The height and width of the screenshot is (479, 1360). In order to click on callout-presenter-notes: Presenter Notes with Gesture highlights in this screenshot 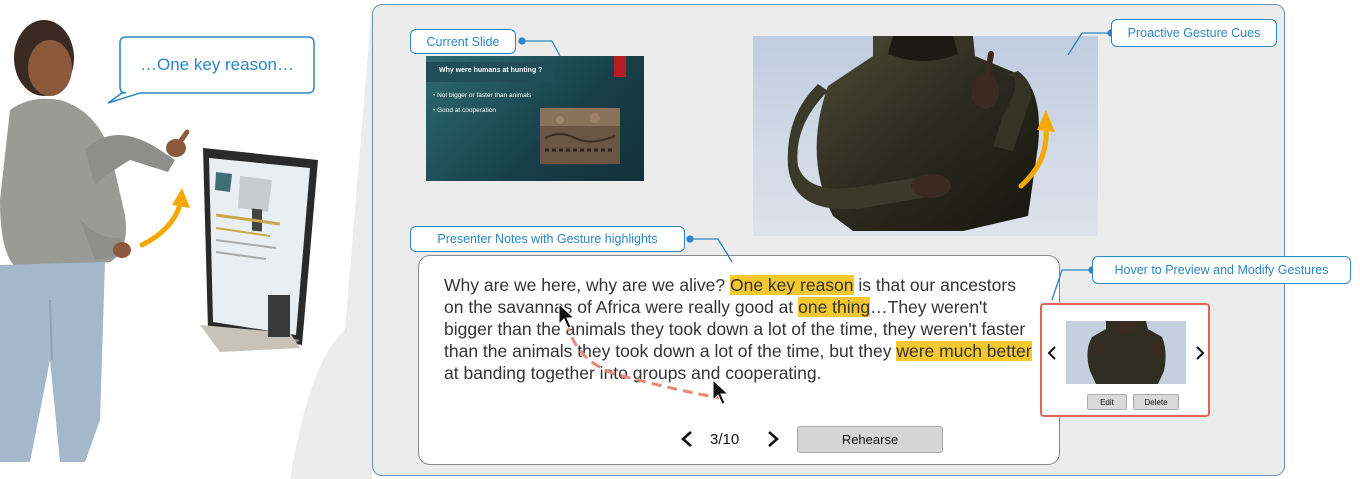, I will do `click(547, 239)`.